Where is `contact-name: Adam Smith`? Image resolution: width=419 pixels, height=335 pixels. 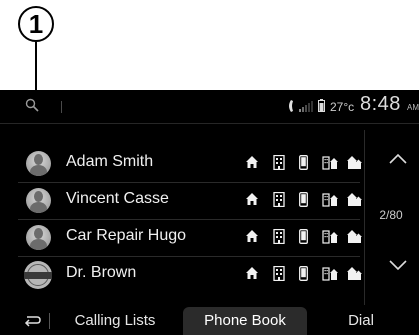
contact-name: Adam Smith is located at coordinates (110, 161).